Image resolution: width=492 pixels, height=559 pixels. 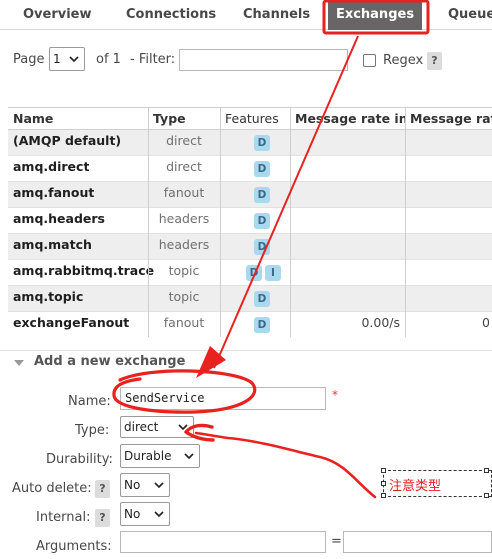 I want to click on page-select-value: 1, so click(x=57, y=59).